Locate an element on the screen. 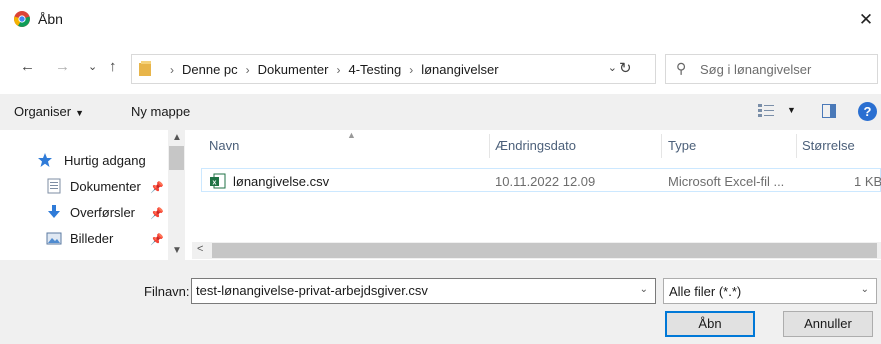 The width and height of the screenshot is (881, 344). sidebar-item-label: Billeder is located at coordinates (92, 238).